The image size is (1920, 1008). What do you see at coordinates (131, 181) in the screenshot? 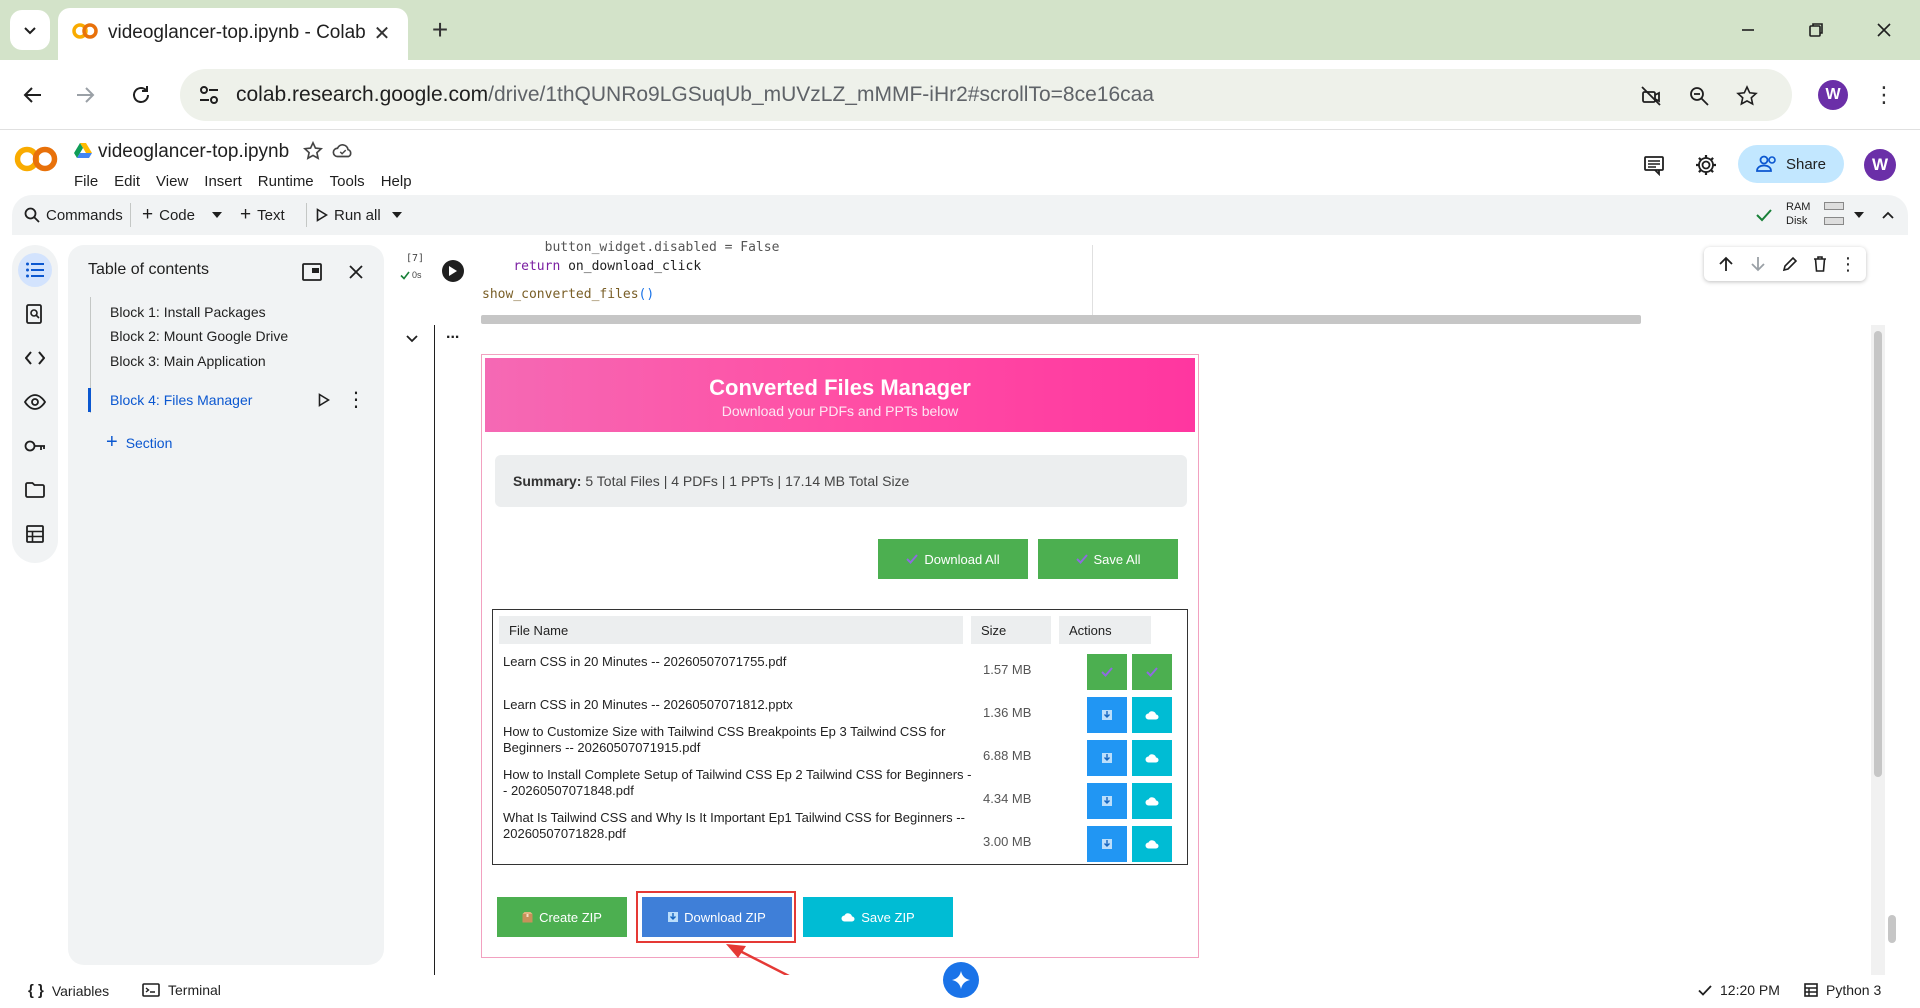
I see `menu-edit: Edit` at bounding box center [131, 181].